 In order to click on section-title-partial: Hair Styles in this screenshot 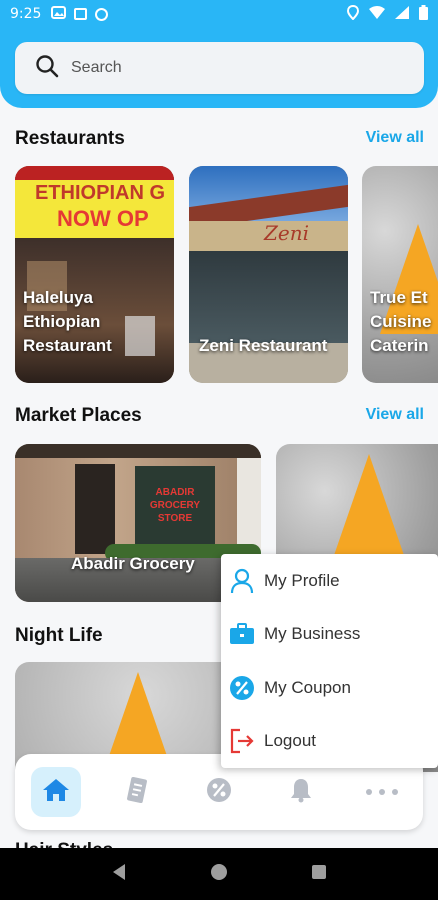, I will do `click(64, 844)`.